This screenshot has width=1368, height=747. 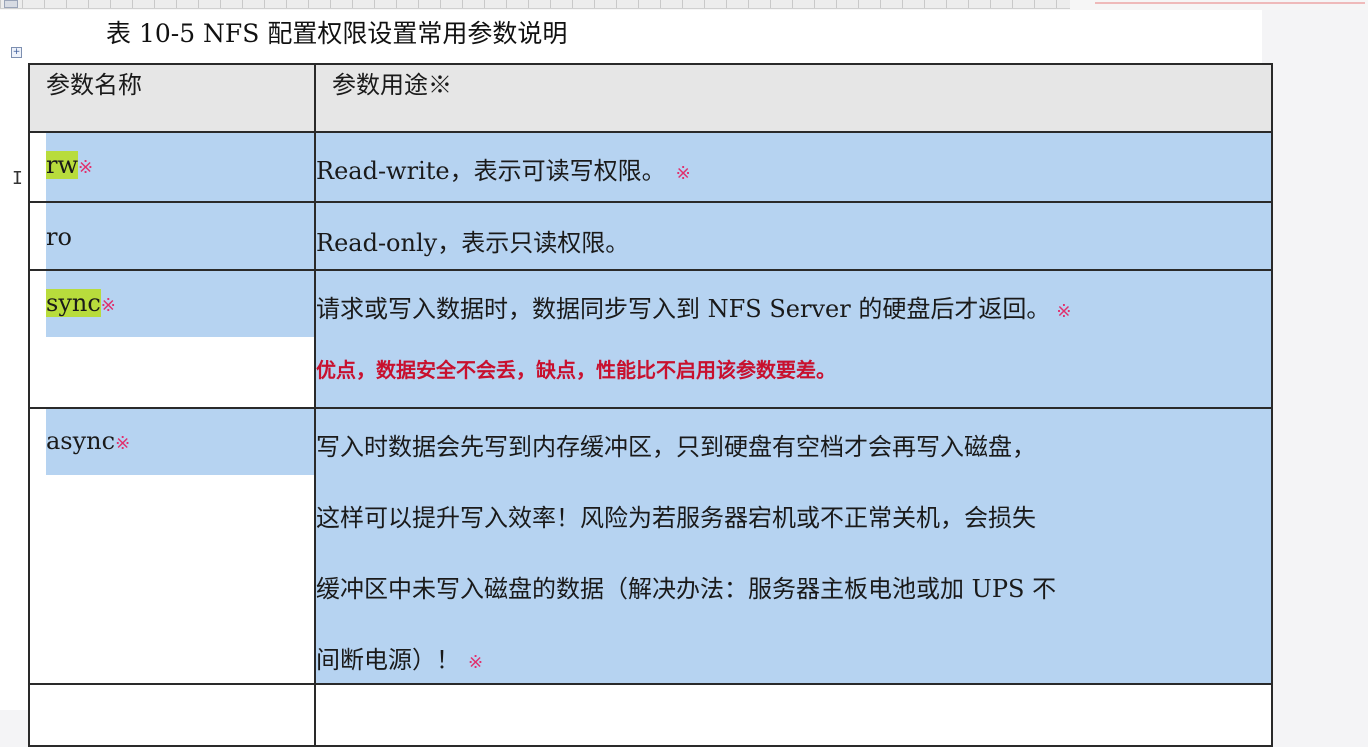 I want to click on param-name-cell: ro, so click(x=172, y=236).